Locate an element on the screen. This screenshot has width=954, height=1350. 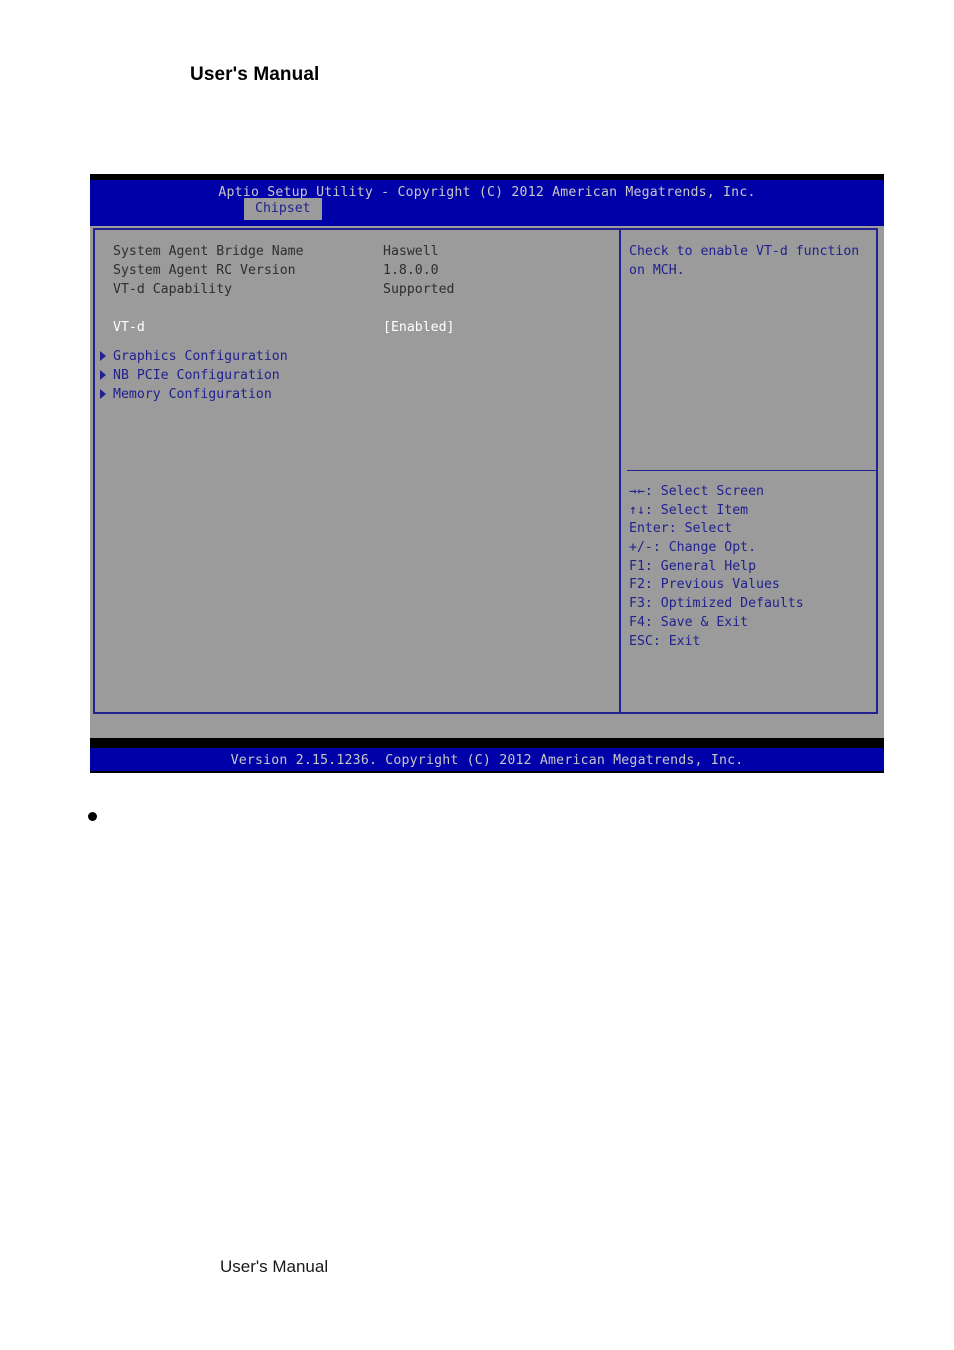
submenu-item-nb-pcie-configuration: NB PCIe Configuration is located at coordinates (356, 375).